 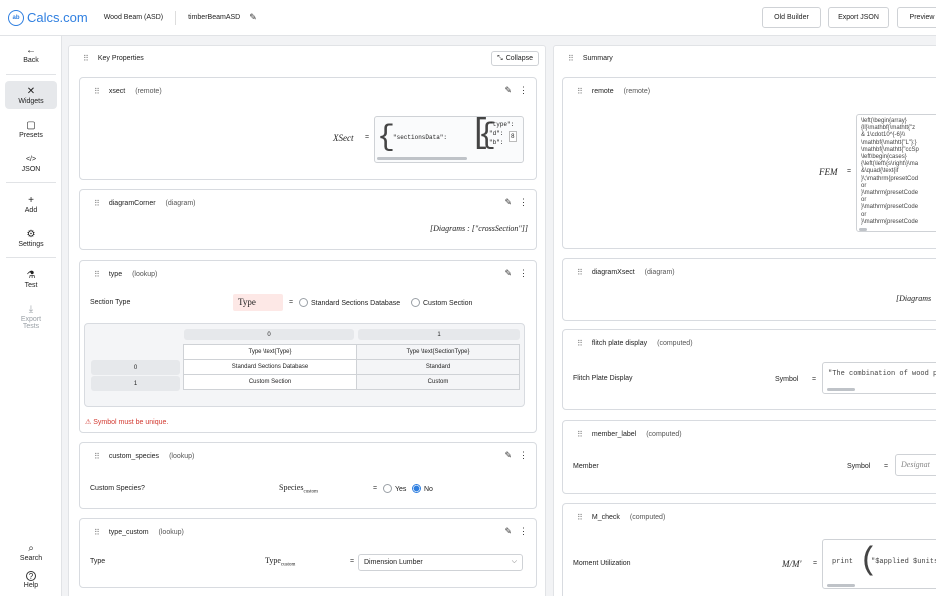 I want to click on collapse-button: ⤡ Collapse, so click(x=515, y=58).